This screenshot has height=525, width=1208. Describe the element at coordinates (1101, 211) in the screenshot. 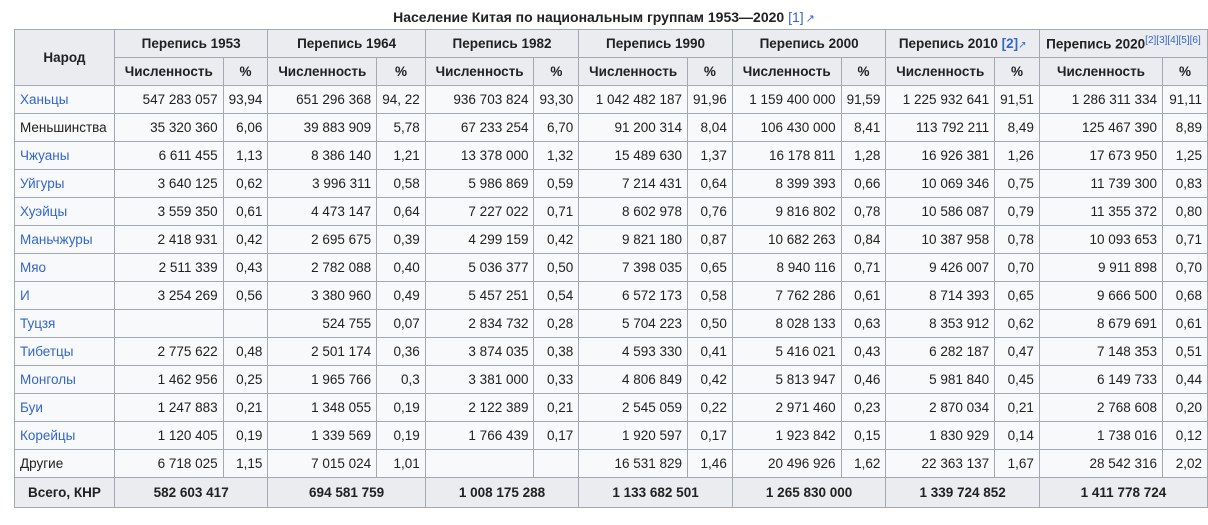

I see `count-cell: 11 355 372` at that location.